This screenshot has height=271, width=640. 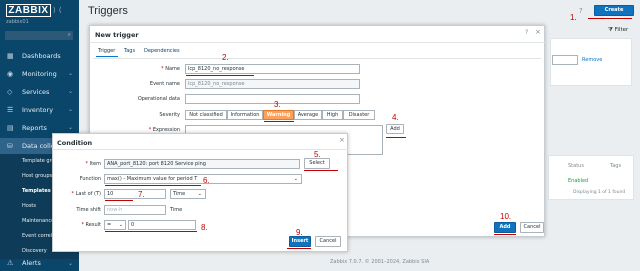 I want to click on page-footer: Zabbix 7.0.7. © 2001–2024, Zabbix SIA, so click(x=380, y=262).